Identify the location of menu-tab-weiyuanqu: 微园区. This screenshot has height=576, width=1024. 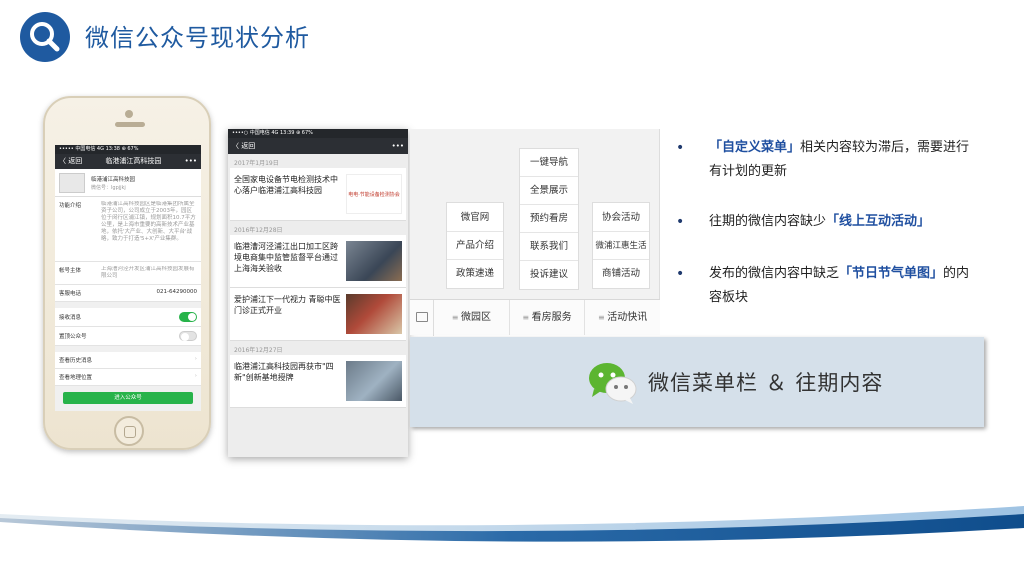
(472, 317).